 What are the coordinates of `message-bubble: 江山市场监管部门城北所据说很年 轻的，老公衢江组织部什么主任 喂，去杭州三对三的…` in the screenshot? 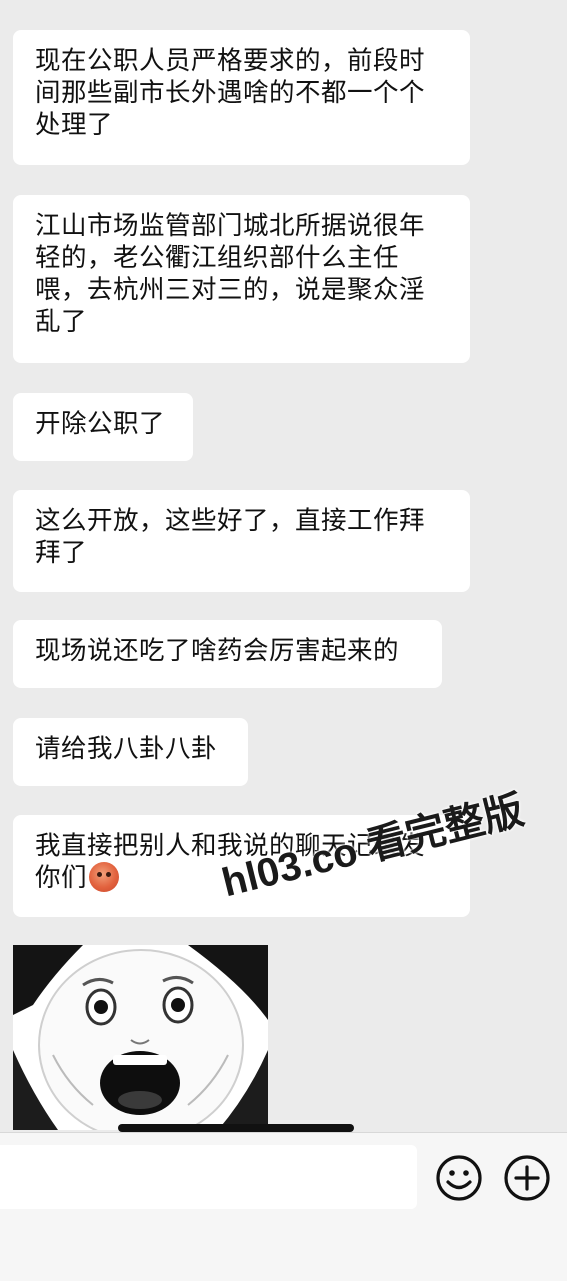 It's located at (241, 279).